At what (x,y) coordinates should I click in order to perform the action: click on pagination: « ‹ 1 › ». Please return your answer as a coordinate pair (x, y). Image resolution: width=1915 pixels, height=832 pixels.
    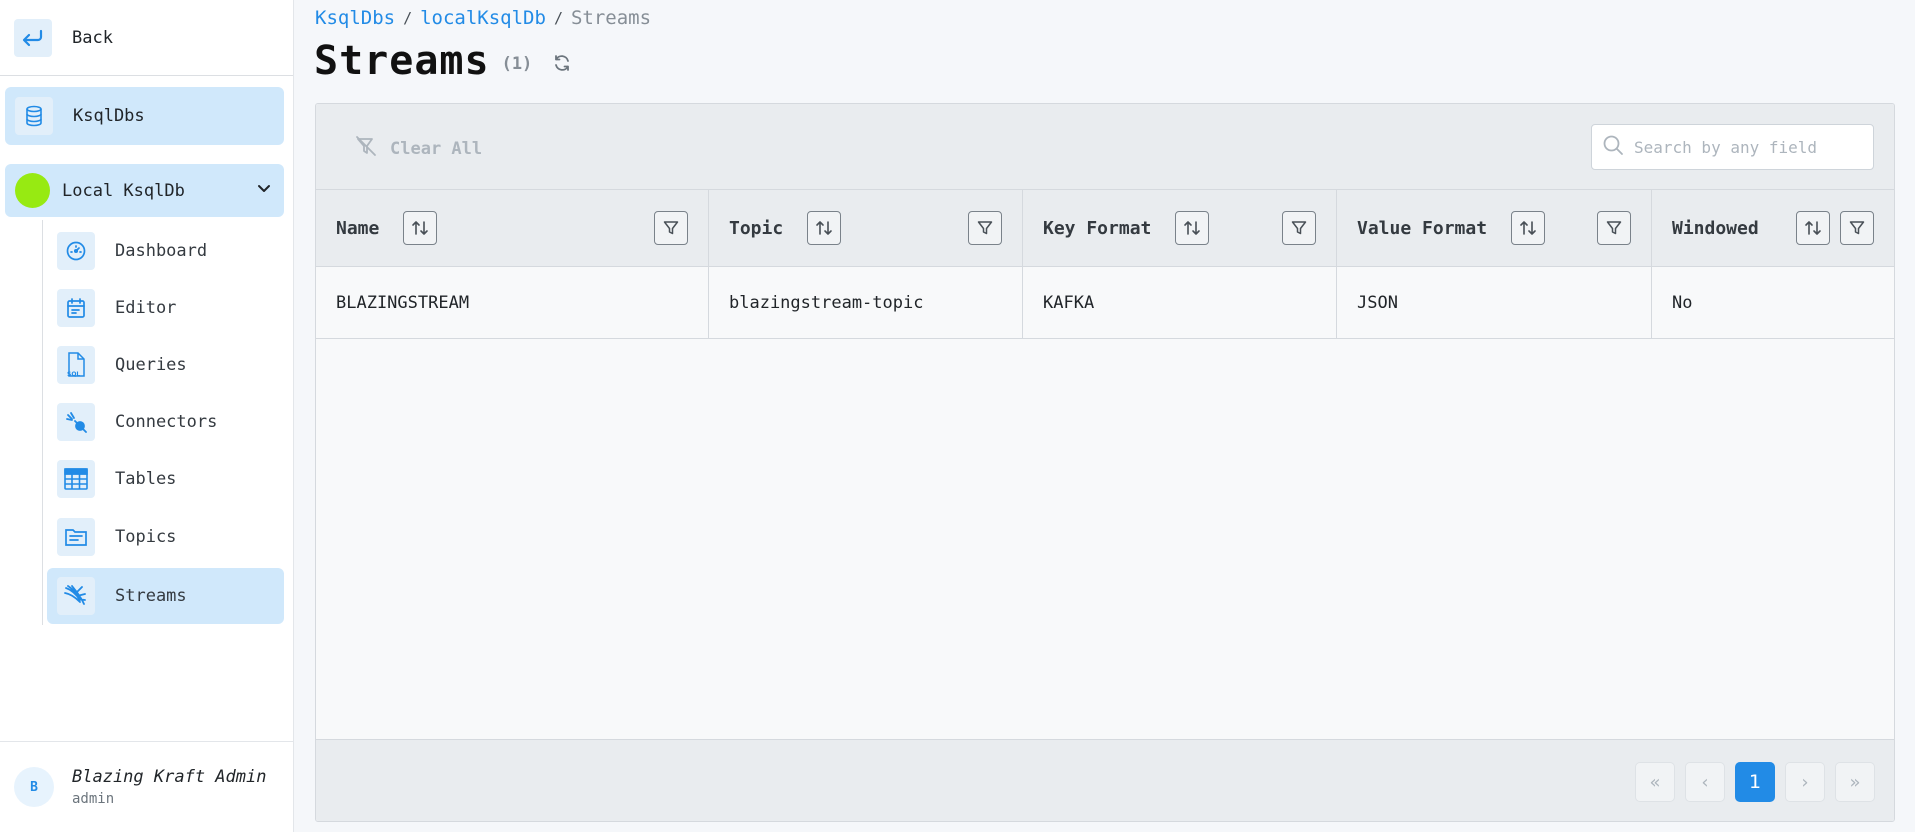
    Looking at the image, I should click on (1755, 782).